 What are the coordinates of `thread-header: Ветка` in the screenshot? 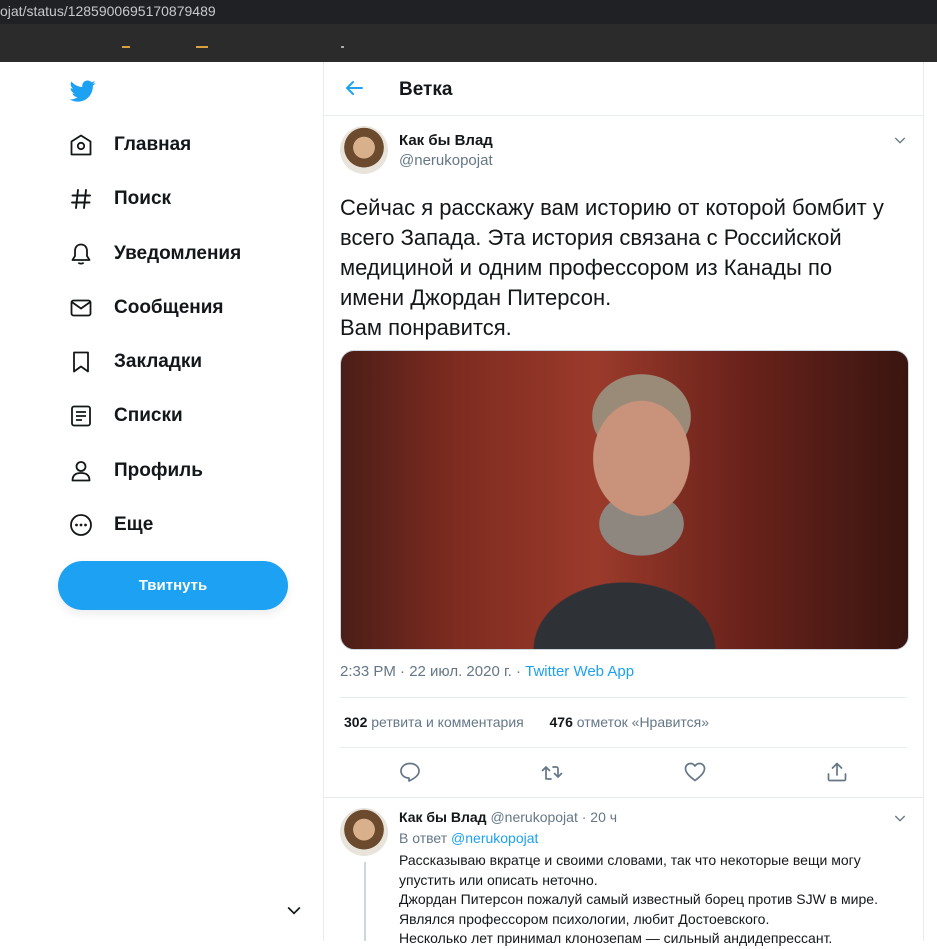 It's located at (623, 89).